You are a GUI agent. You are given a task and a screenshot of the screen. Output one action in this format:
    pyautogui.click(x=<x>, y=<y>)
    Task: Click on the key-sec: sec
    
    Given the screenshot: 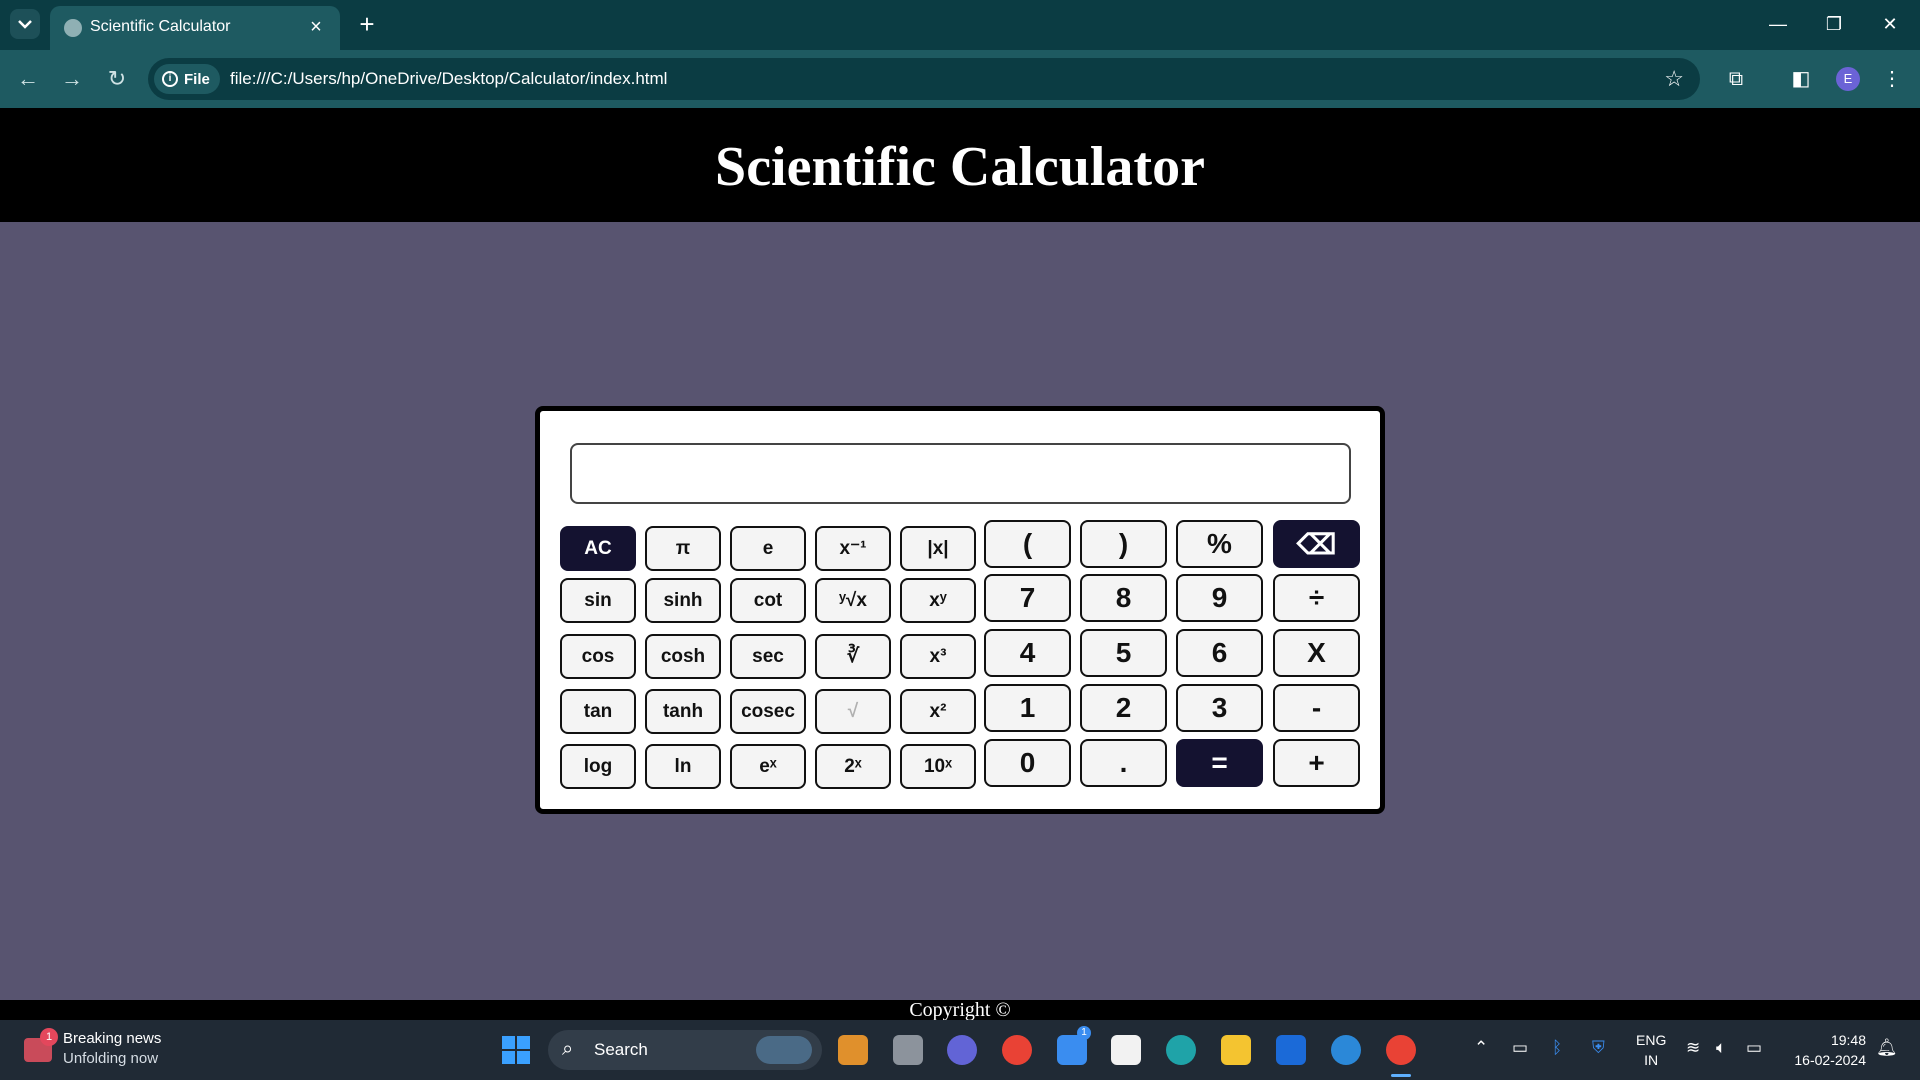 What is the action you would take?
    pyautogui.click(x=768, y=656)
    